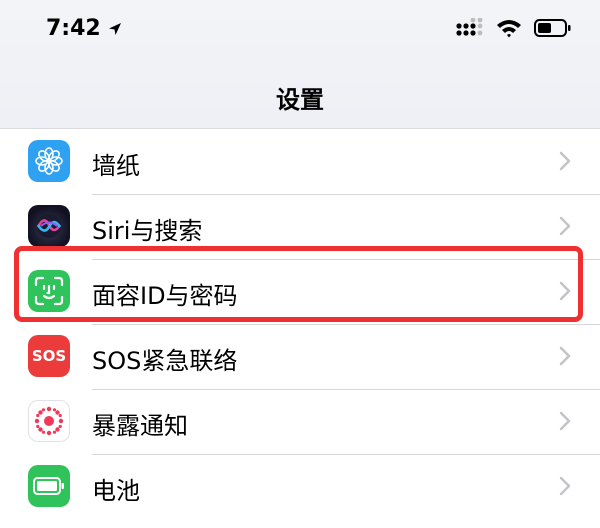 Image resolution: width=600 pixels, height=528 pixels. I want to click on cellular-signal-icon, so click(469, 27).